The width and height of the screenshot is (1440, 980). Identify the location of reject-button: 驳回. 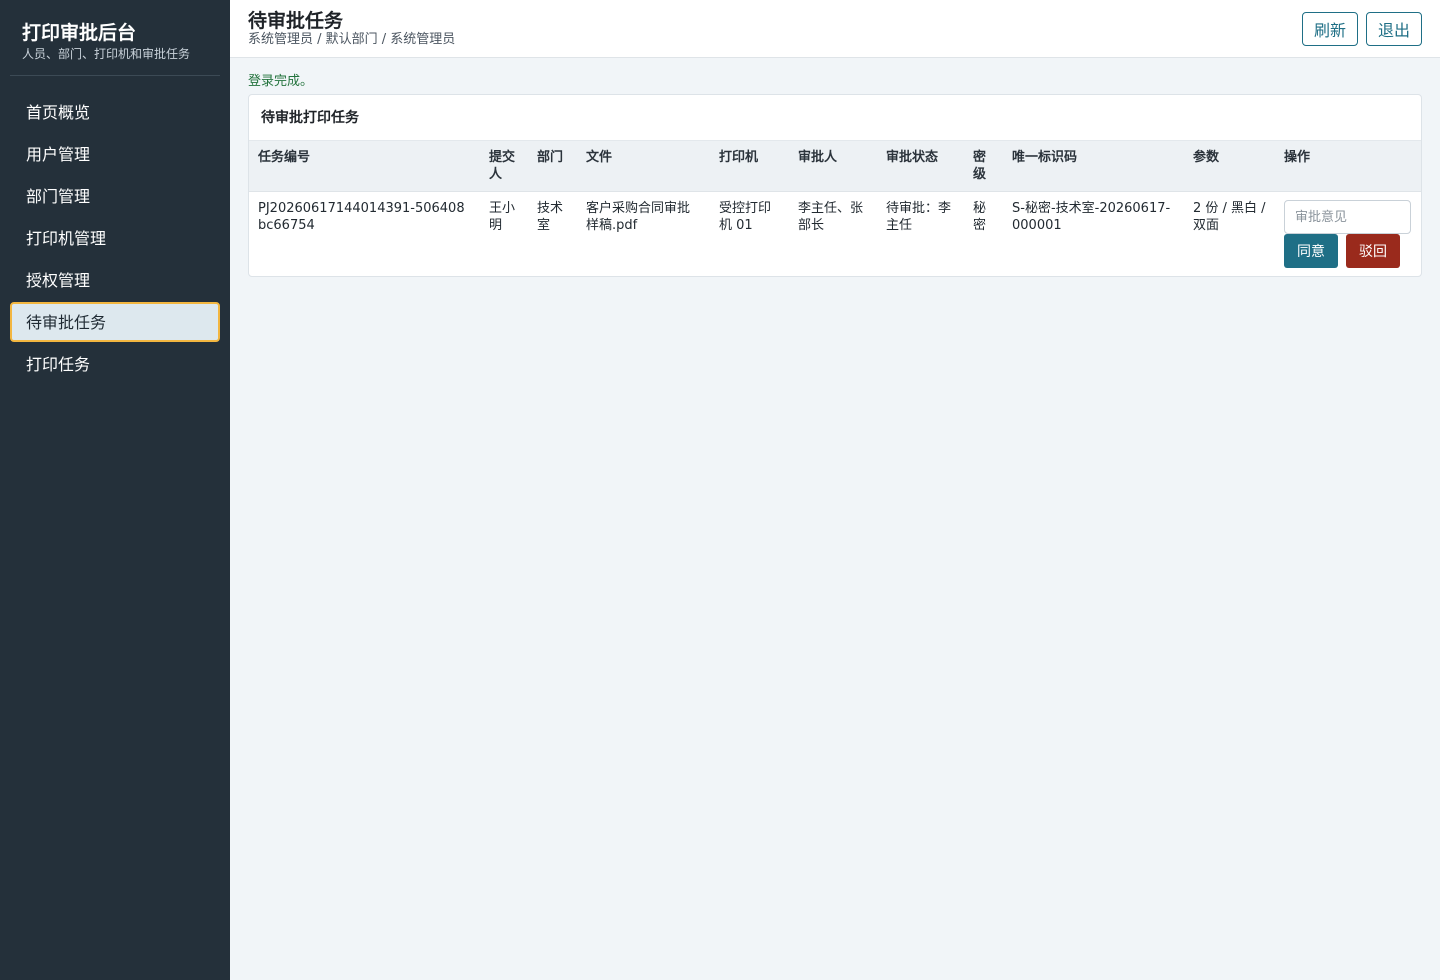
(1373, 251).